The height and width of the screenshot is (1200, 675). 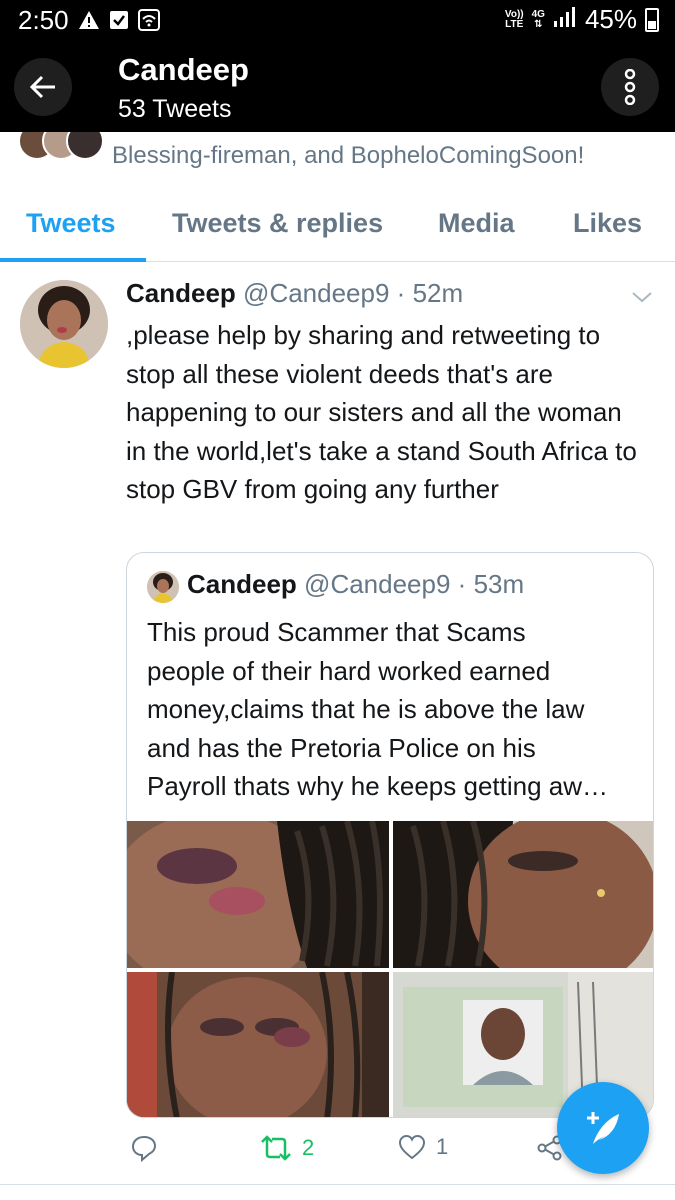 I want to click on retweet-count: 2, so click(x=308, y=1147).